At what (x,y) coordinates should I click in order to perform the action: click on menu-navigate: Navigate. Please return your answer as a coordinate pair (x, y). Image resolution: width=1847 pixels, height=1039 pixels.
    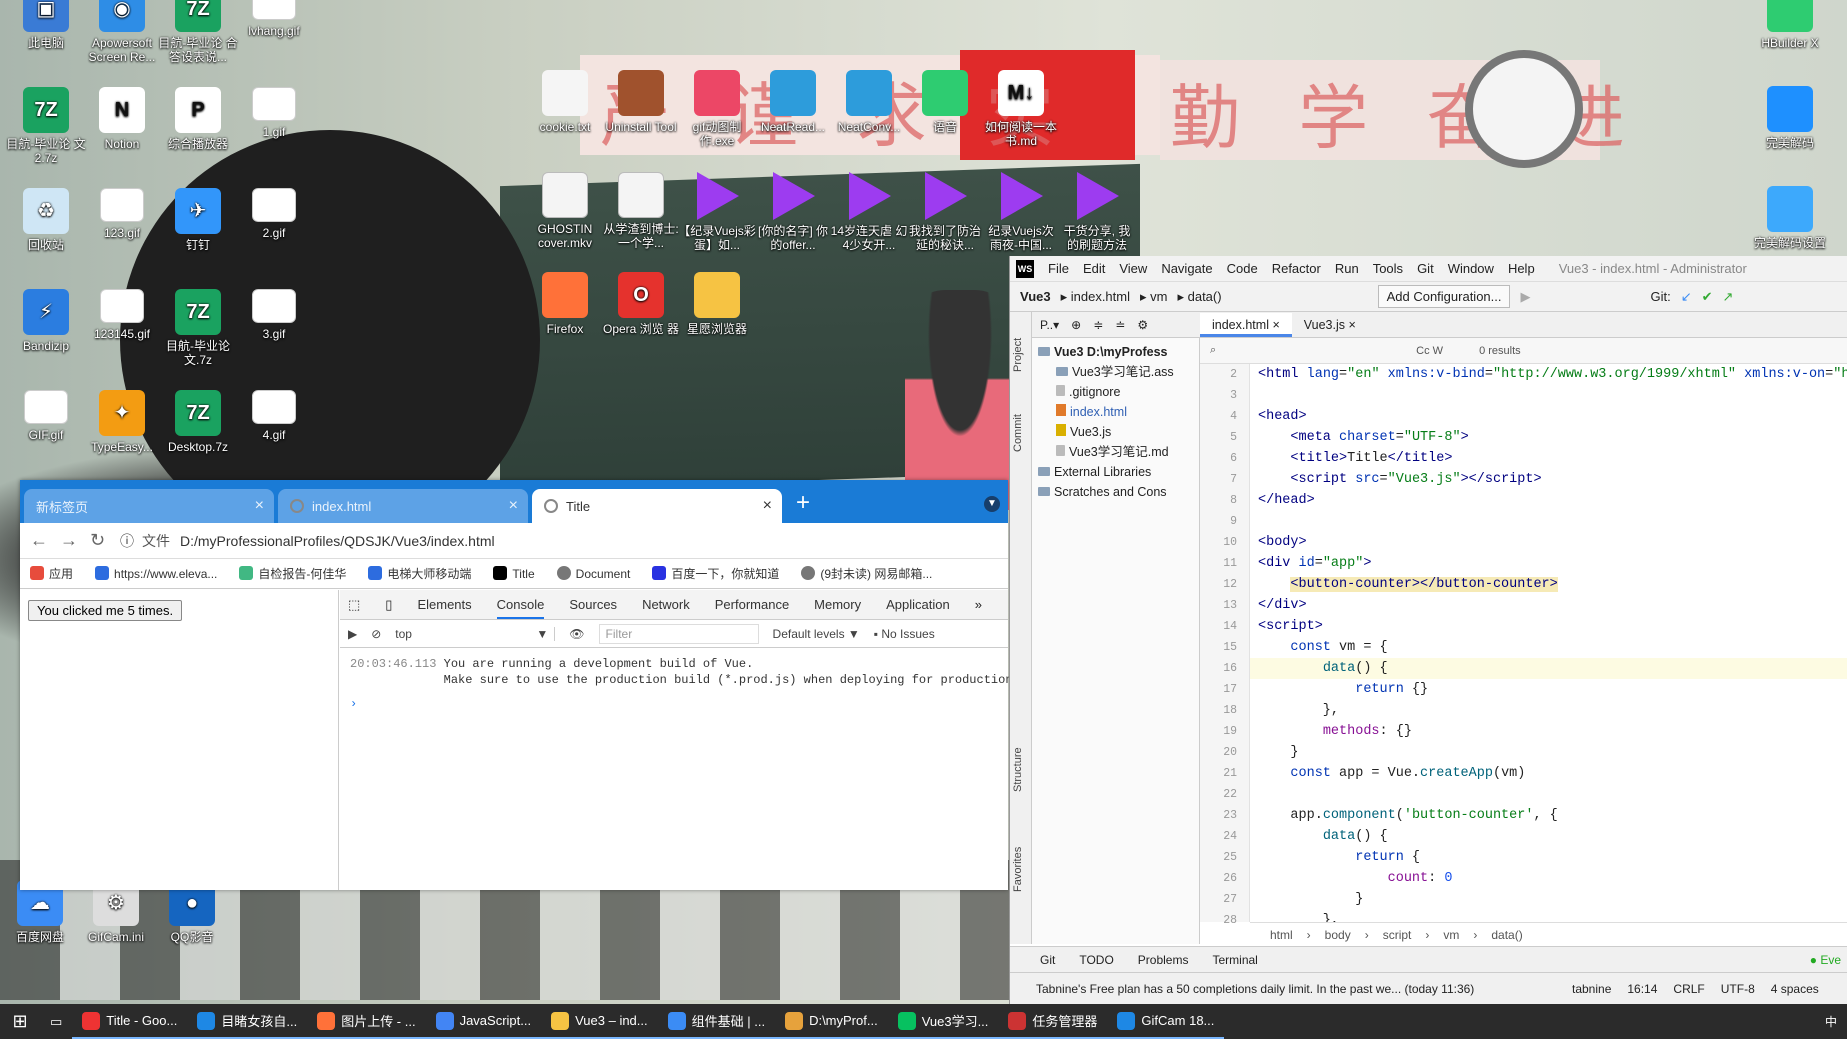
    Looking at the image, I should click on (1186, 268).